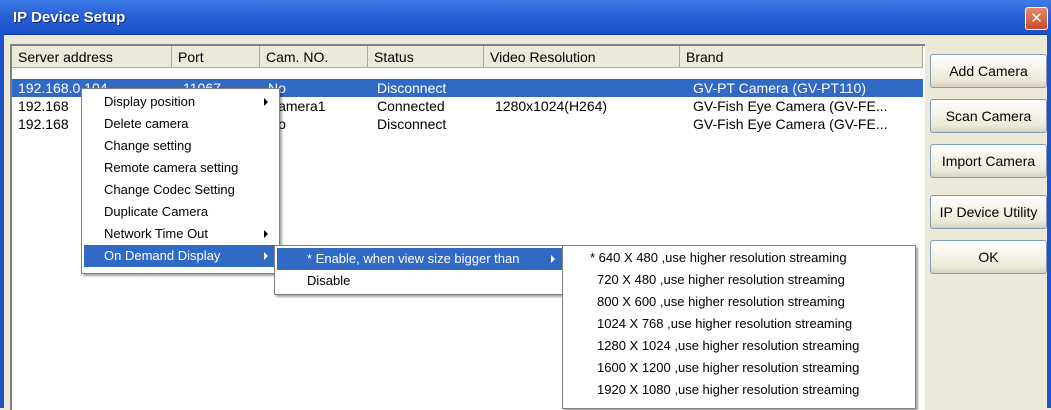 Image resolution: width=1051 pixels, height=410 pixels. I want to click on column-header-cam-no: Cam. NO., so click(314, 57).